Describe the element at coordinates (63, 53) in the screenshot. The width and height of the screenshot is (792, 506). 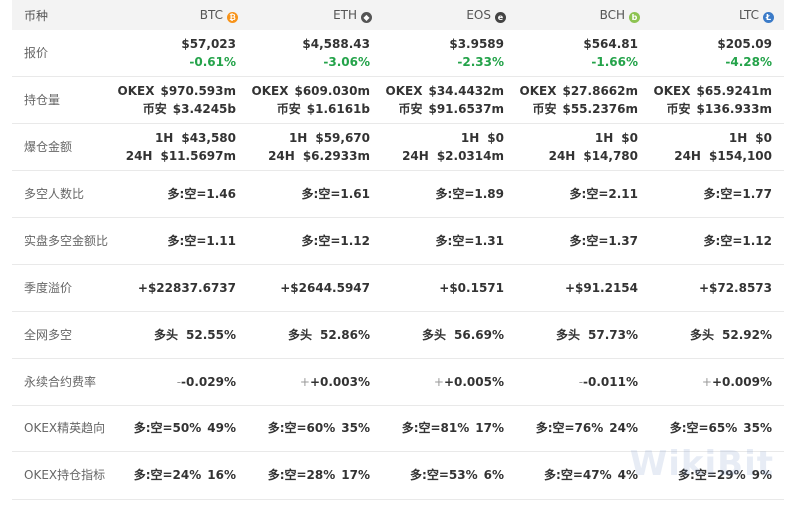
I see `row-label: 报价` at that location.